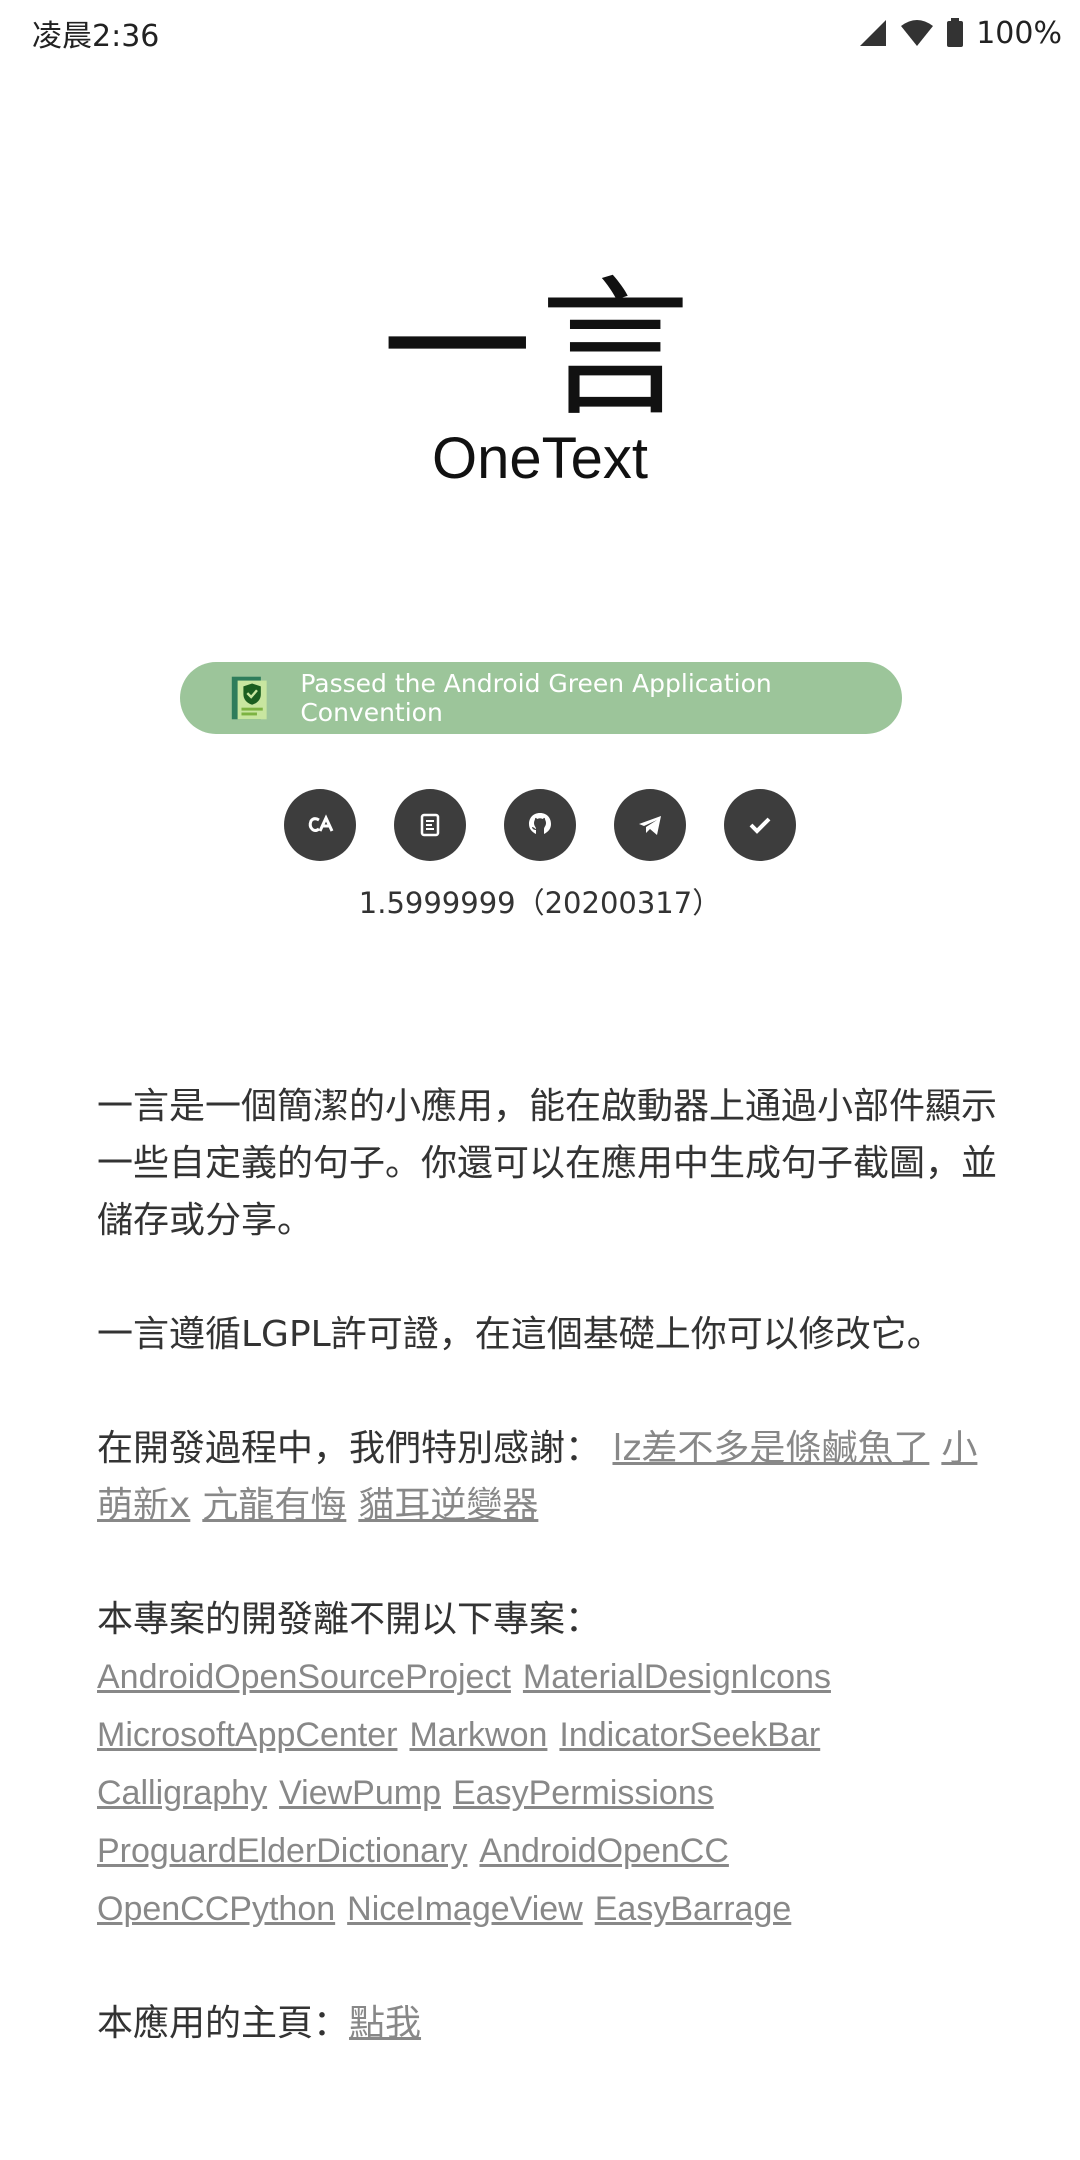 The height and width of the screenshot is (2160, 1080). I want to click on homepage-paragraph: 本應用的主頁：點我, so click(547, 2023).